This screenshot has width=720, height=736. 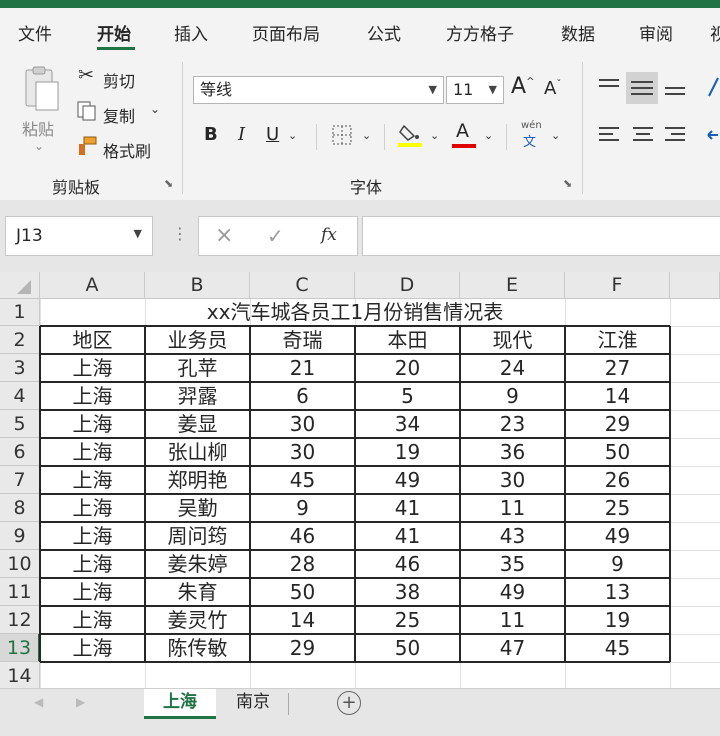 What do you see at coordinates (20, 564) in the screenshot?
I see `row-header-10: 10` at bounding box center [20, 564].